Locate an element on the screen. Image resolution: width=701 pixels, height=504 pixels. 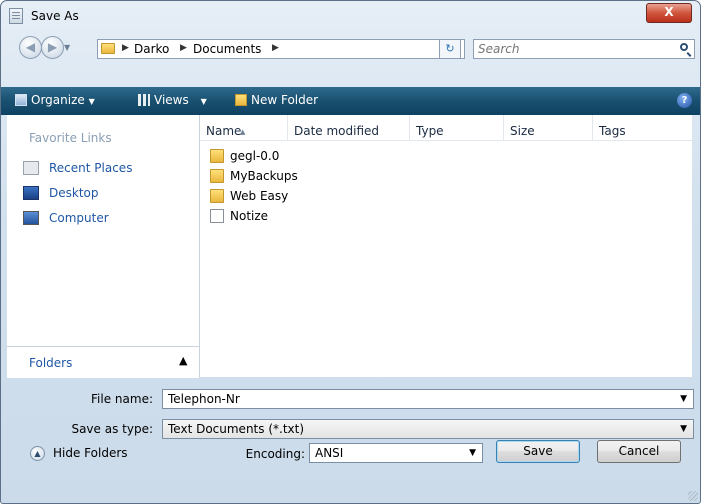
title-bar: Save As X is located at coordinates (350, 16).